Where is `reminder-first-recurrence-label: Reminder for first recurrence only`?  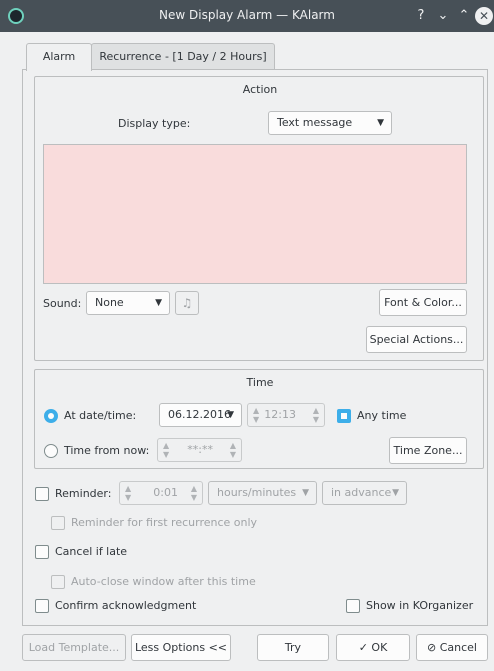
reminder-first-recurrence-label: Reminder for first recurrence only is located at coordinates (164, 522).